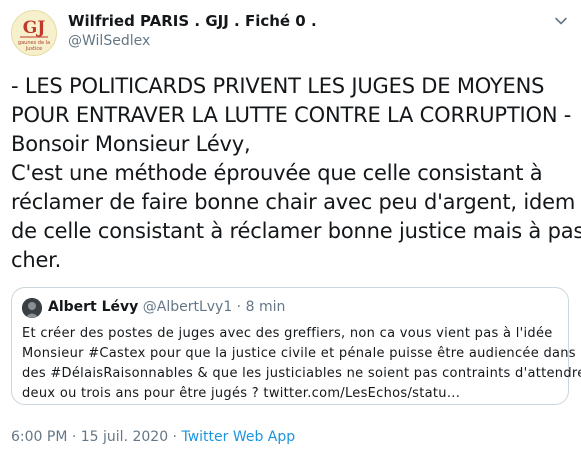 This screenshot has height=455, width=581. I want to click on tweet-text-line: cher., so click(36, 260).